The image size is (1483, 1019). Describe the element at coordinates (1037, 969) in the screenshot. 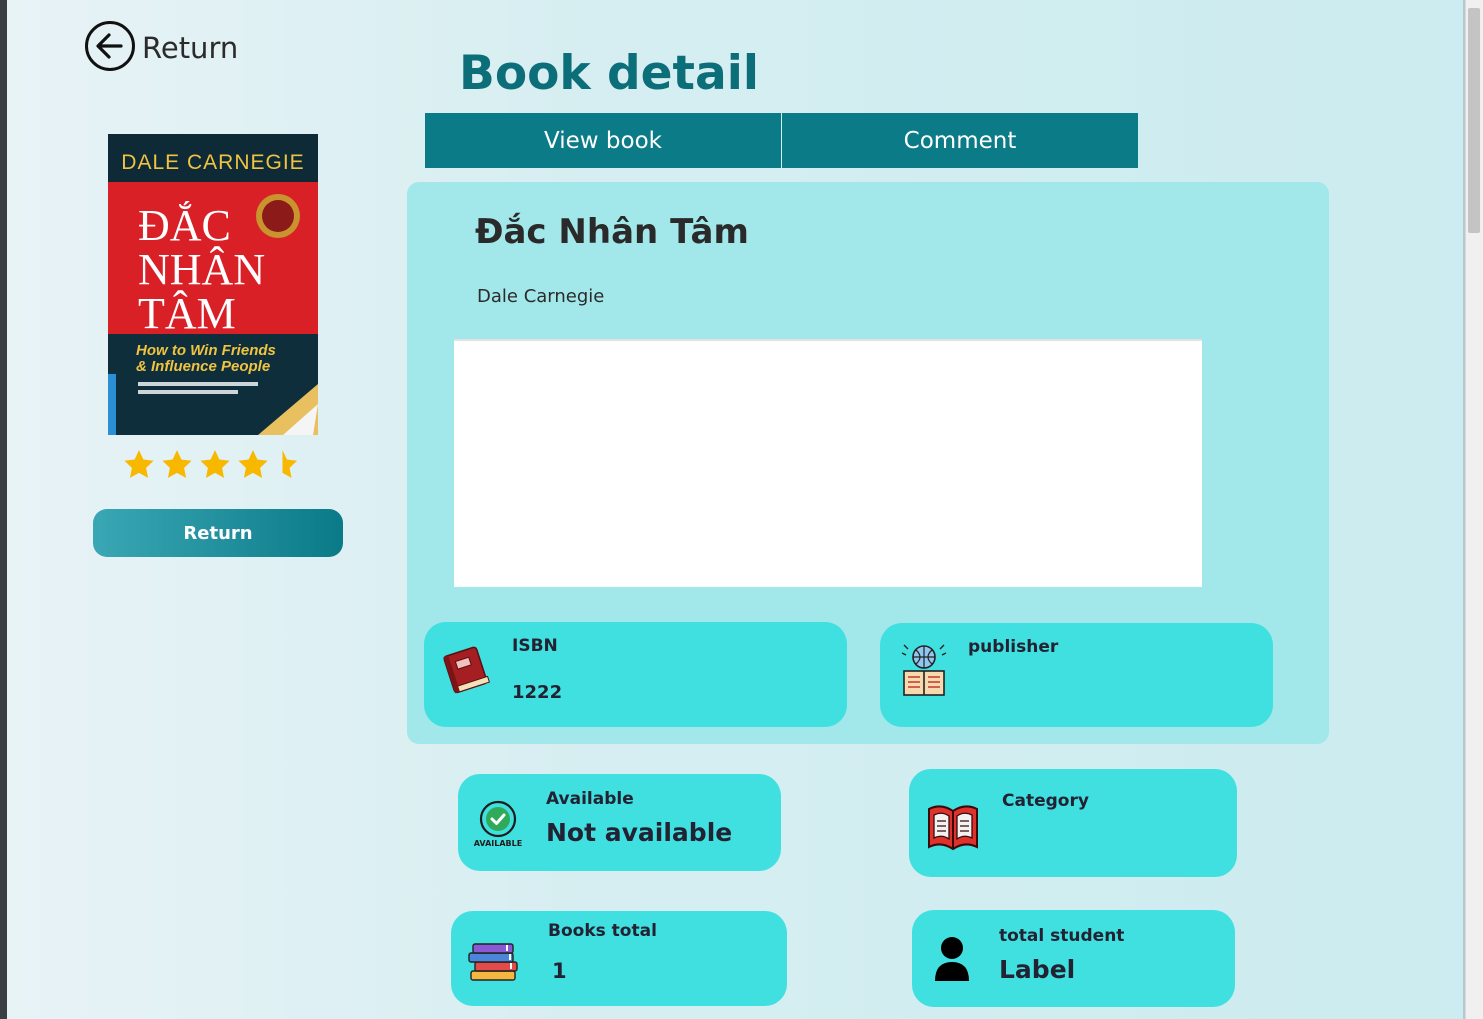

I see `total-student-value: Label` at that location.